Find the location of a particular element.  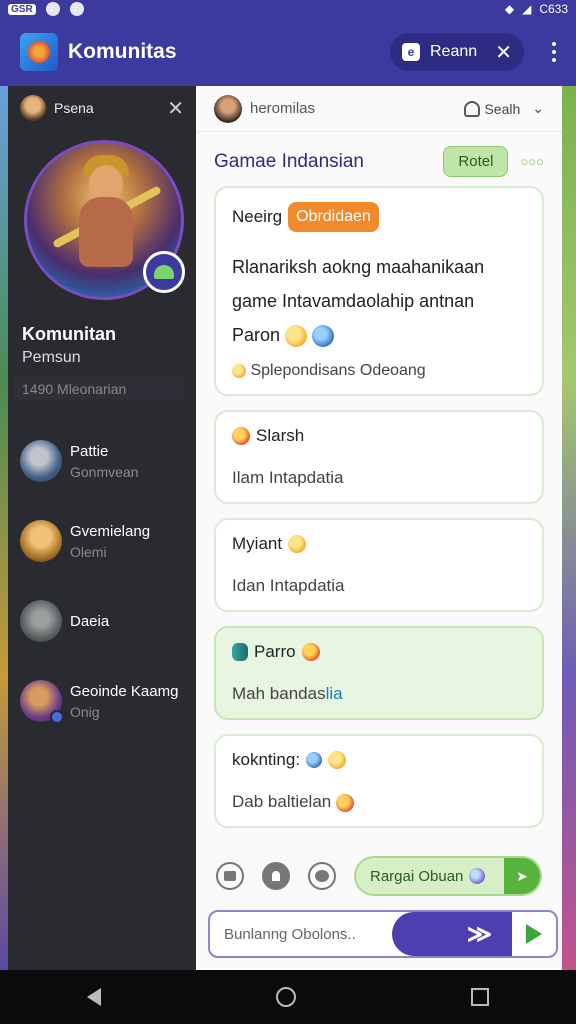

message-tag: Obrdidaen is located at coordinates (333, 217).